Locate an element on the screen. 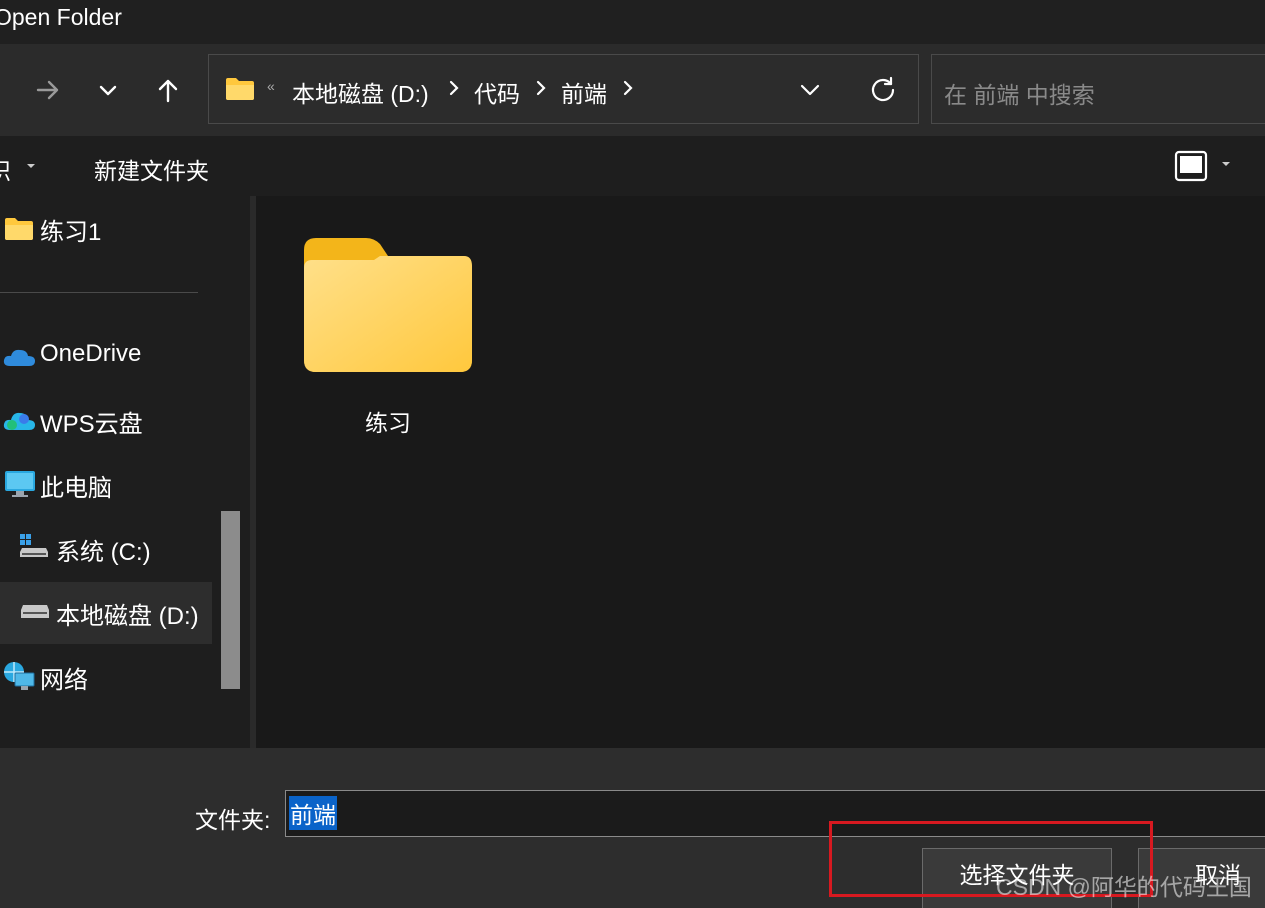 The width and height of the screenshot is (1265, 908). sidebar-item-practice1: 练习1 is located at coordinates (106, 229).